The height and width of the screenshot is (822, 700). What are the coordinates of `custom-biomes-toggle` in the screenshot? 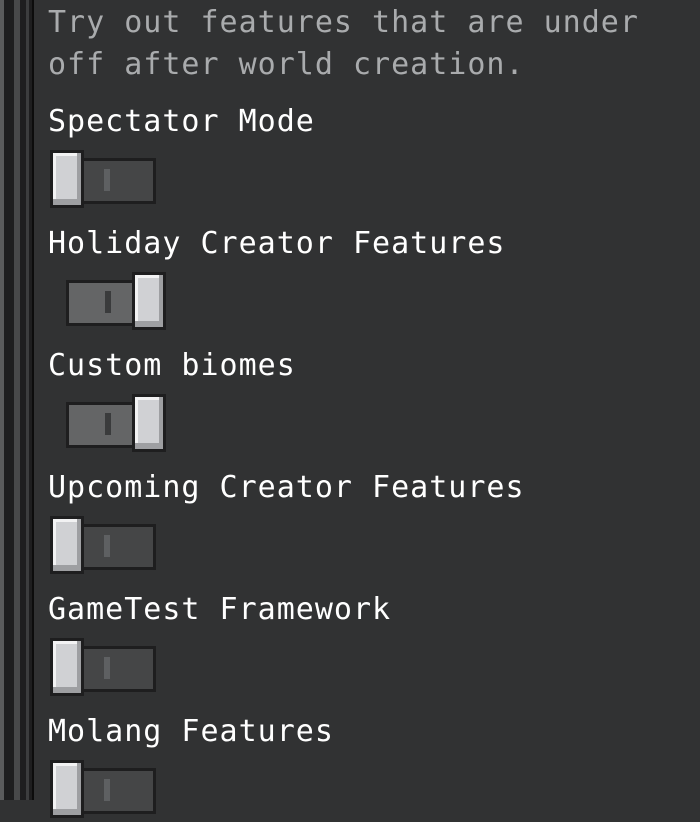 It's located at (108, 425).